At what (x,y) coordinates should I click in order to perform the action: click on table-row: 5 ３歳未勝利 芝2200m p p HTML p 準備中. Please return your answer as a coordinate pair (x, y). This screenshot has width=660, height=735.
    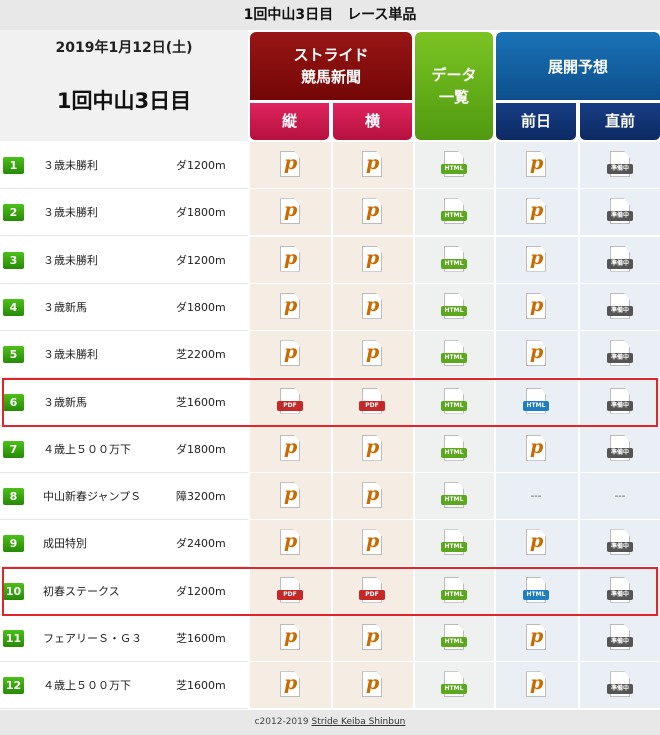
    Looking at the image, I should click on (330, 355).